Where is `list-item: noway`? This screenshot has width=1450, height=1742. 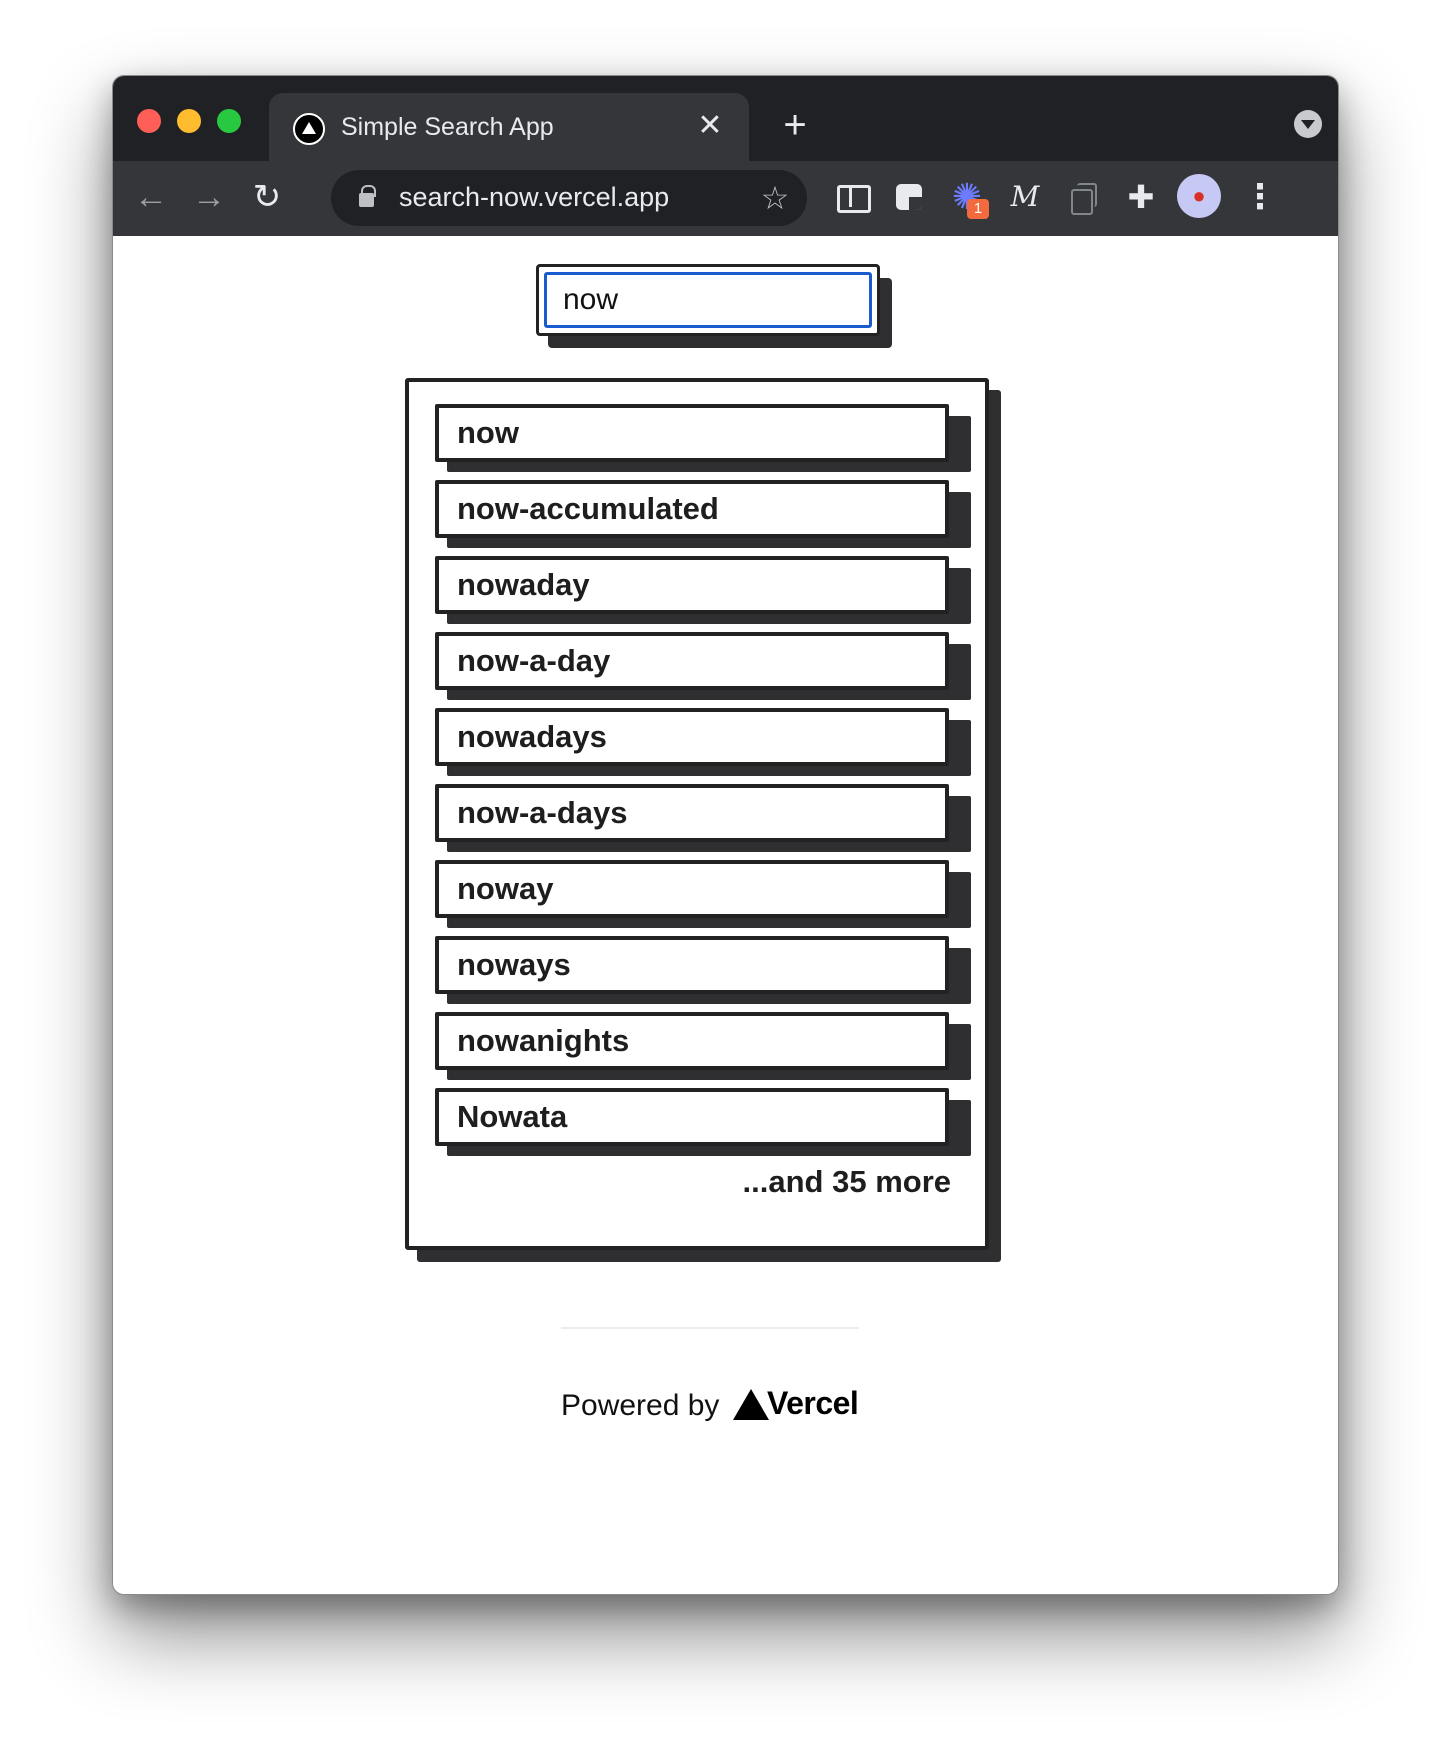 list-item: noway is located at coordinates (703, 894).